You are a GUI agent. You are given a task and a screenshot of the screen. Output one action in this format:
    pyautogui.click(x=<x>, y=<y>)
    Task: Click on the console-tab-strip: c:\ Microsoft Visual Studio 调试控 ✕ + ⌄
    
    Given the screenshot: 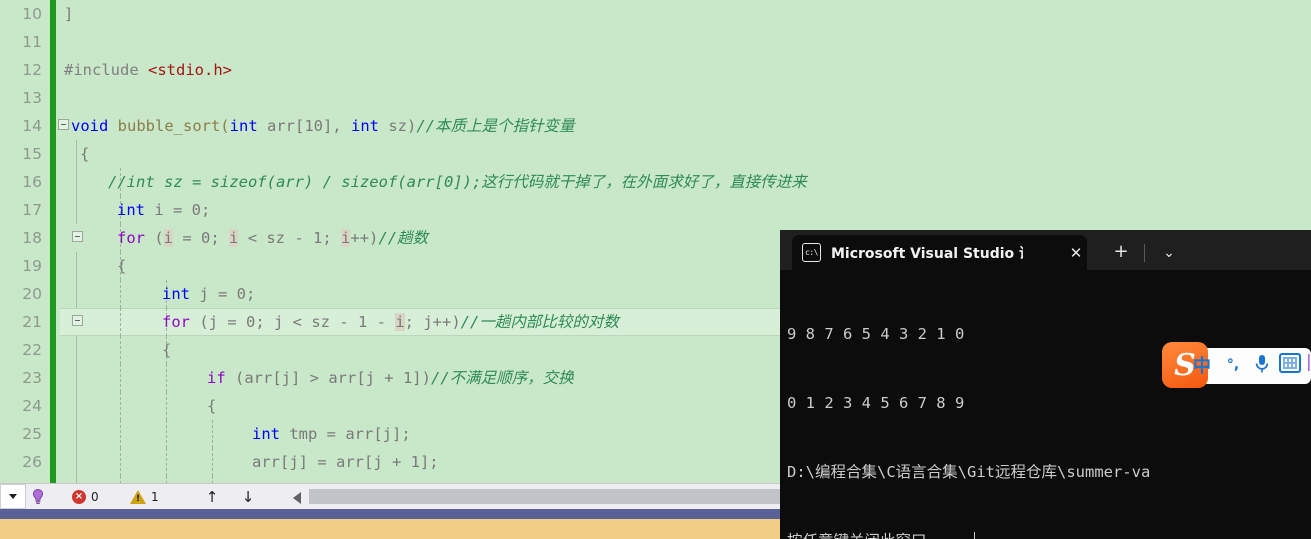 What is the action you would take?
    pyautogui.click(x=1045, y=250)
    